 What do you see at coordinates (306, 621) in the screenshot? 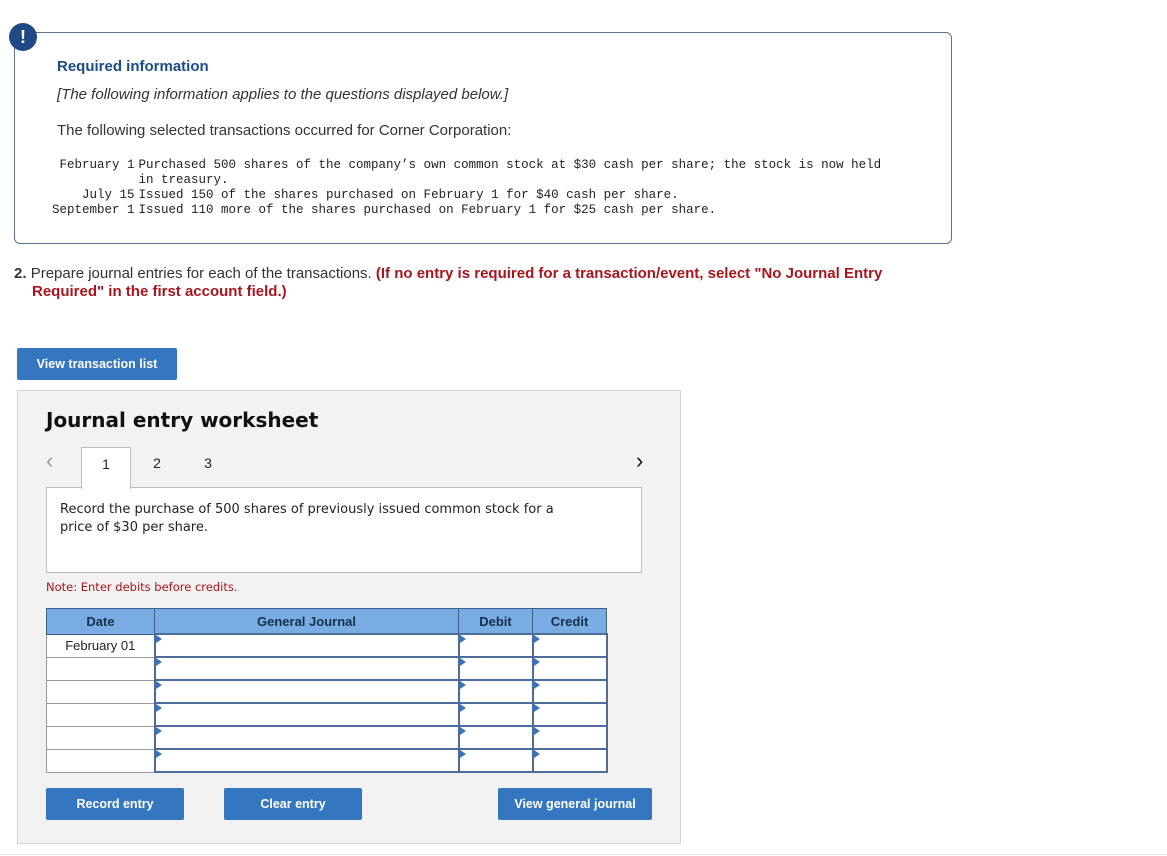
I see `header-general-journal: General Journal` at bounding box center [306, 621].